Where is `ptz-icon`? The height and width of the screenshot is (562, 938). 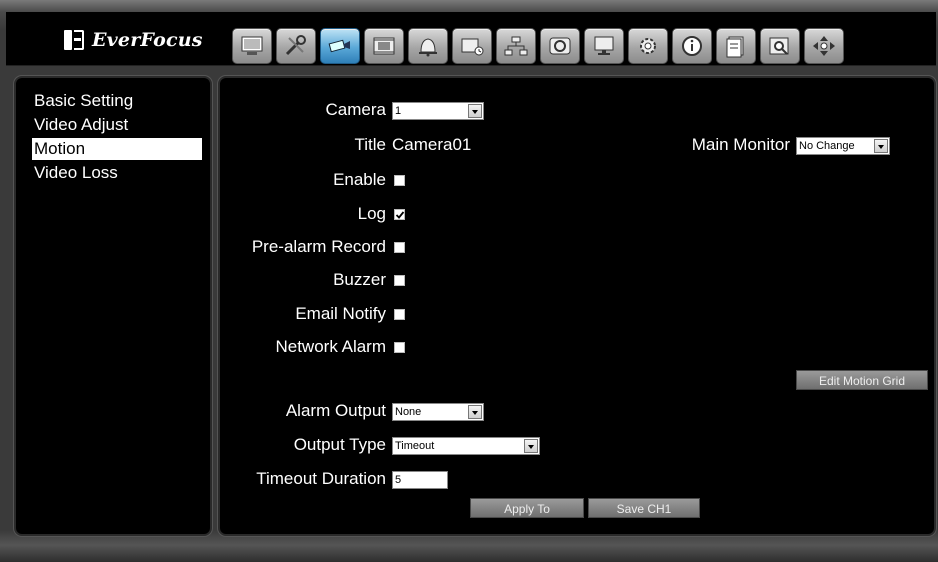
ptz-icon is located at coordinates (824, 46).